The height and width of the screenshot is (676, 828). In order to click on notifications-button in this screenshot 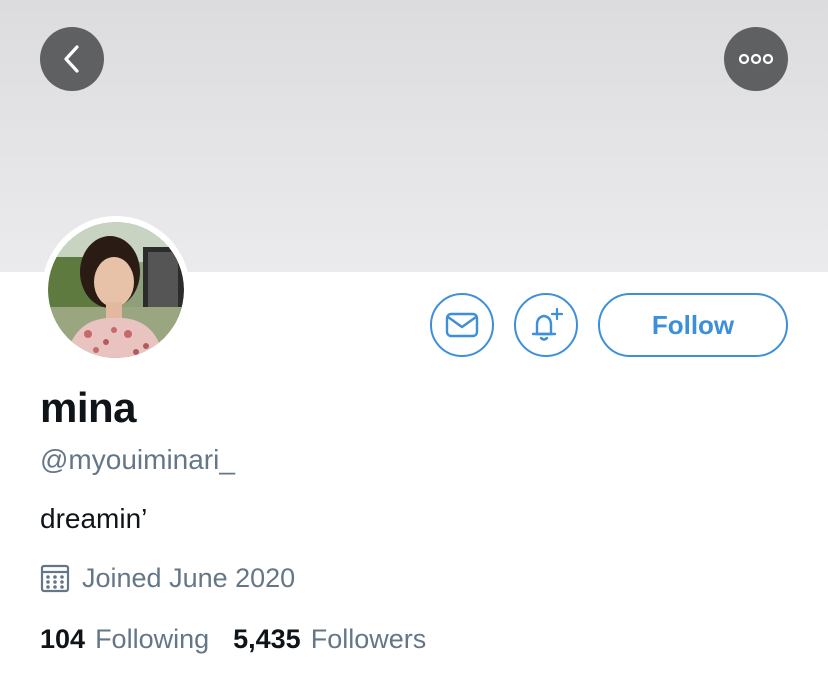, I will do `click(546, 325)`.